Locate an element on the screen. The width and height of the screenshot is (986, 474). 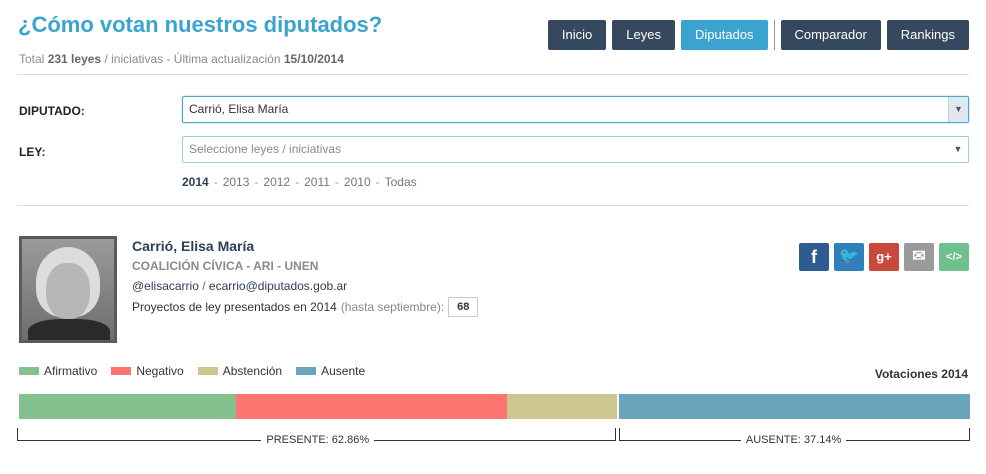
year-2010-link: 2010 is located at coordinates (357, 182).